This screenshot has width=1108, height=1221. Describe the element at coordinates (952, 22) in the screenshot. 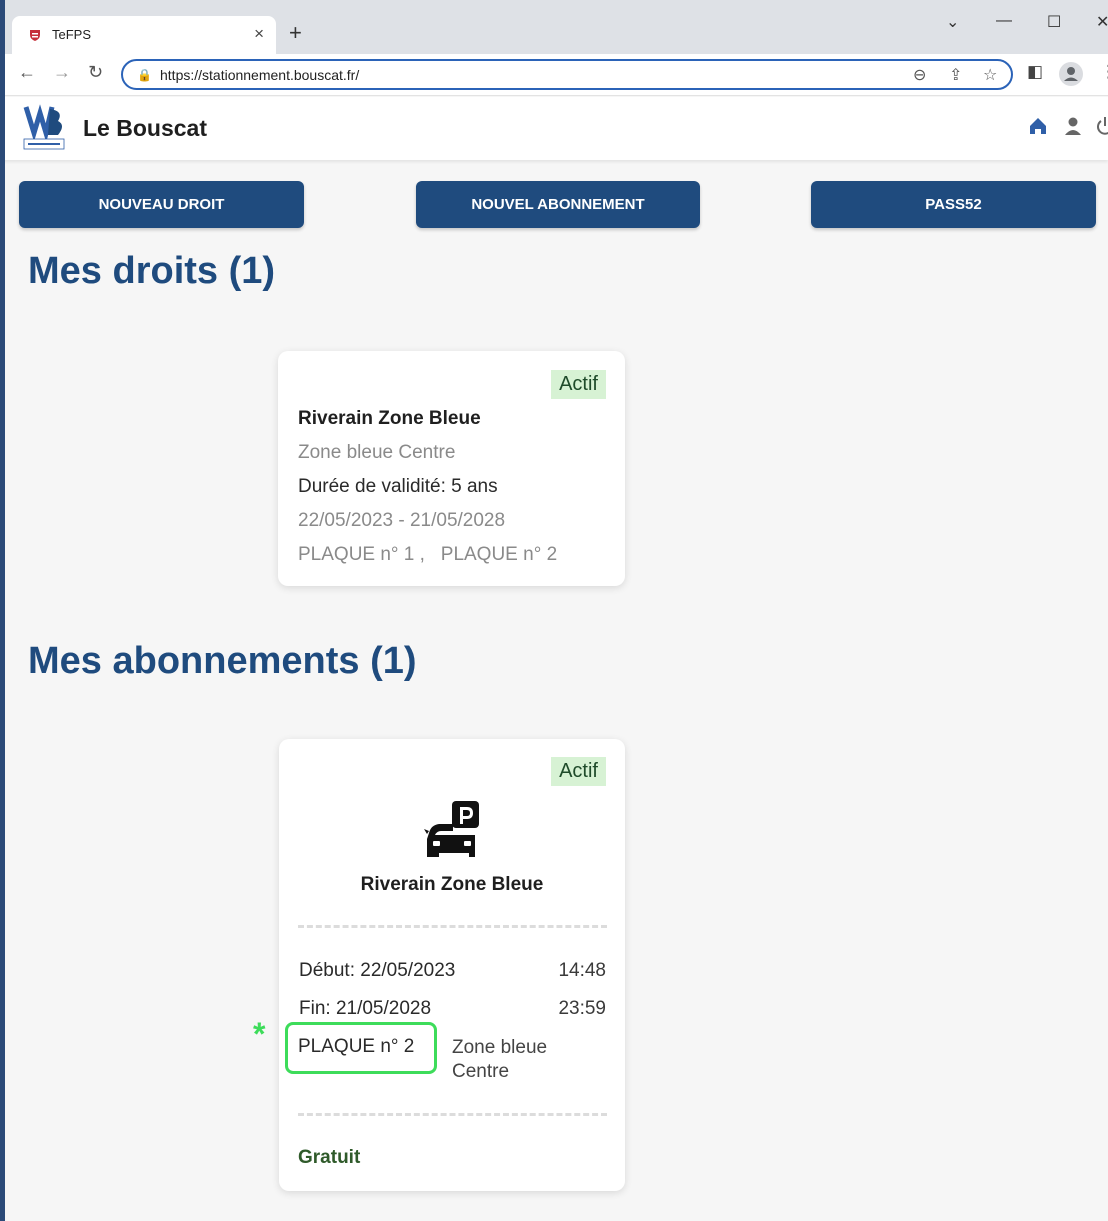

I see `tab-search-chevron-icon: ⌄` at that location.